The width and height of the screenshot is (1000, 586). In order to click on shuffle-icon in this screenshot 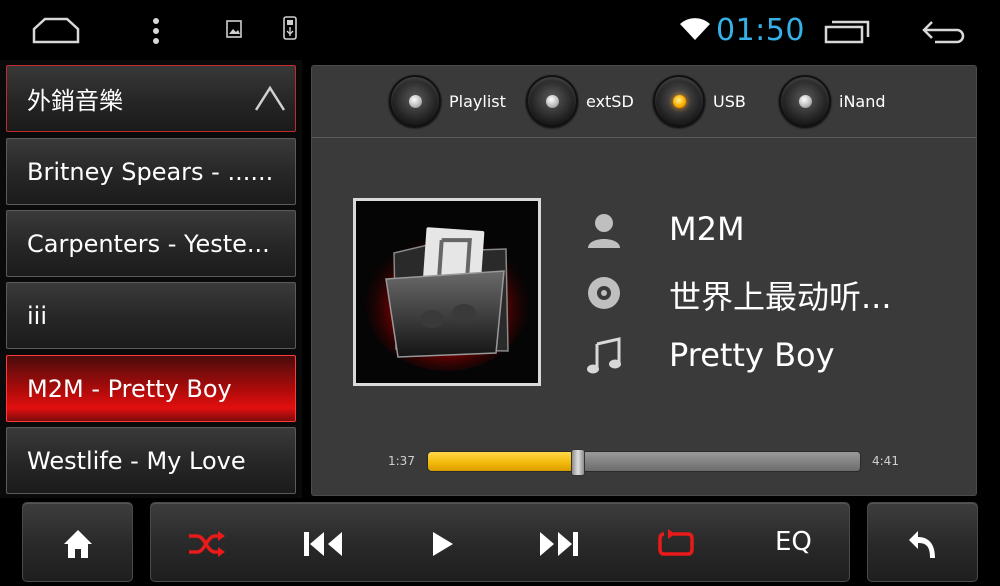, I will do `click(207, 544)`.